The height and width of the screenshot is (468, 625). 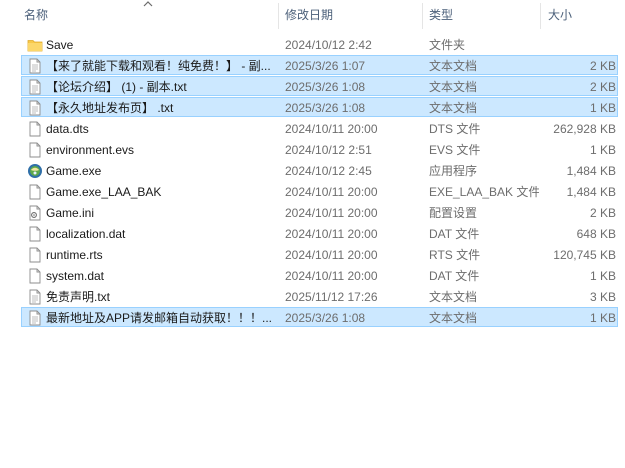 I want to click on file-name: Game.exe_LAA_BAK, so click(x=104, y=192).